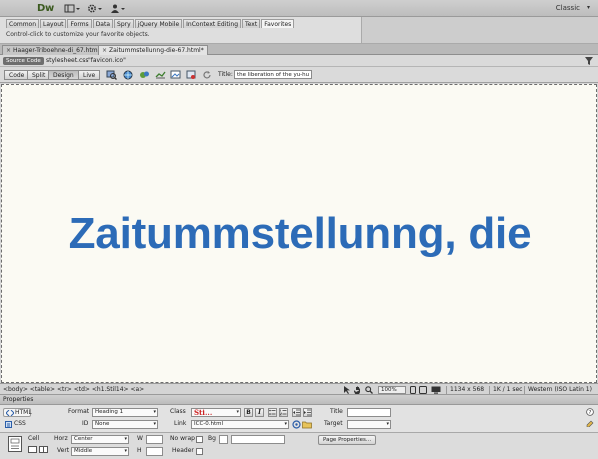 This screenshot has height=459, width=598. I want to click on ordered-list-button, so click(283, 412).